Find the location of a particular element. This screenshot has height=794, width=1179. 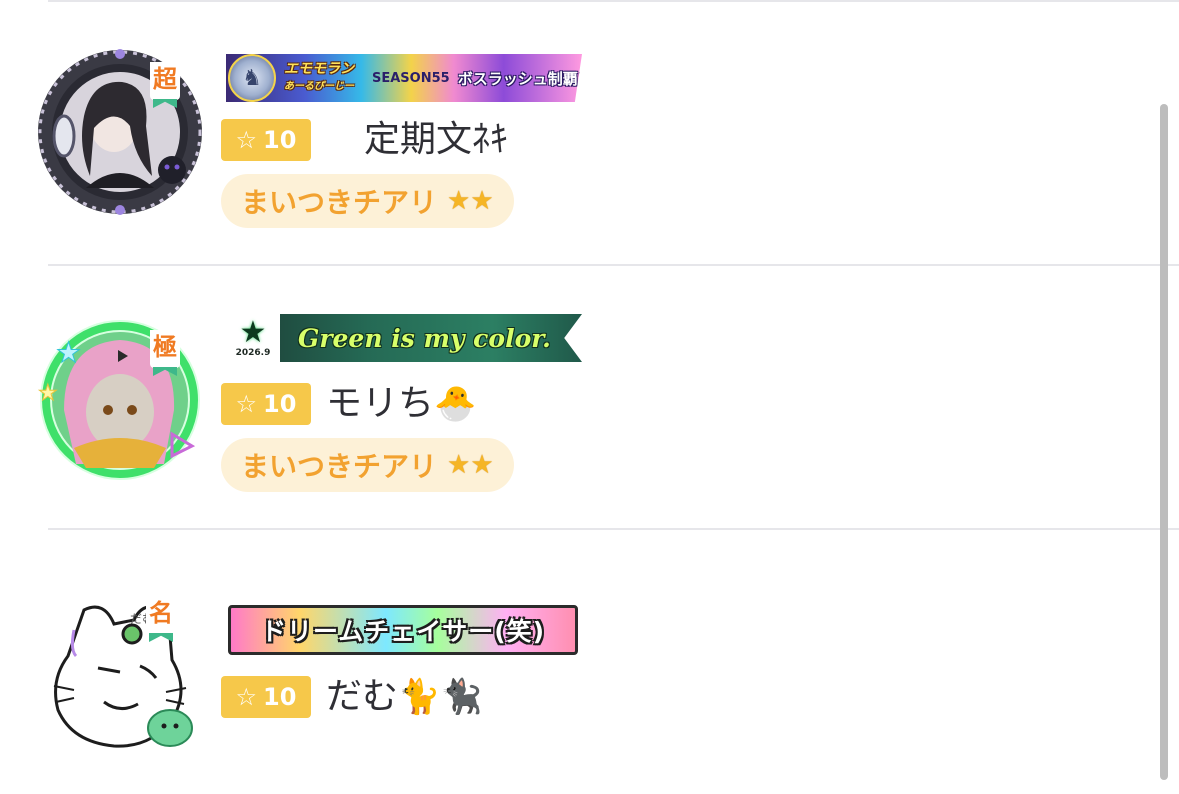

banner-title: ドリームチェイサー(笑) is located at coordinates (403, 631).